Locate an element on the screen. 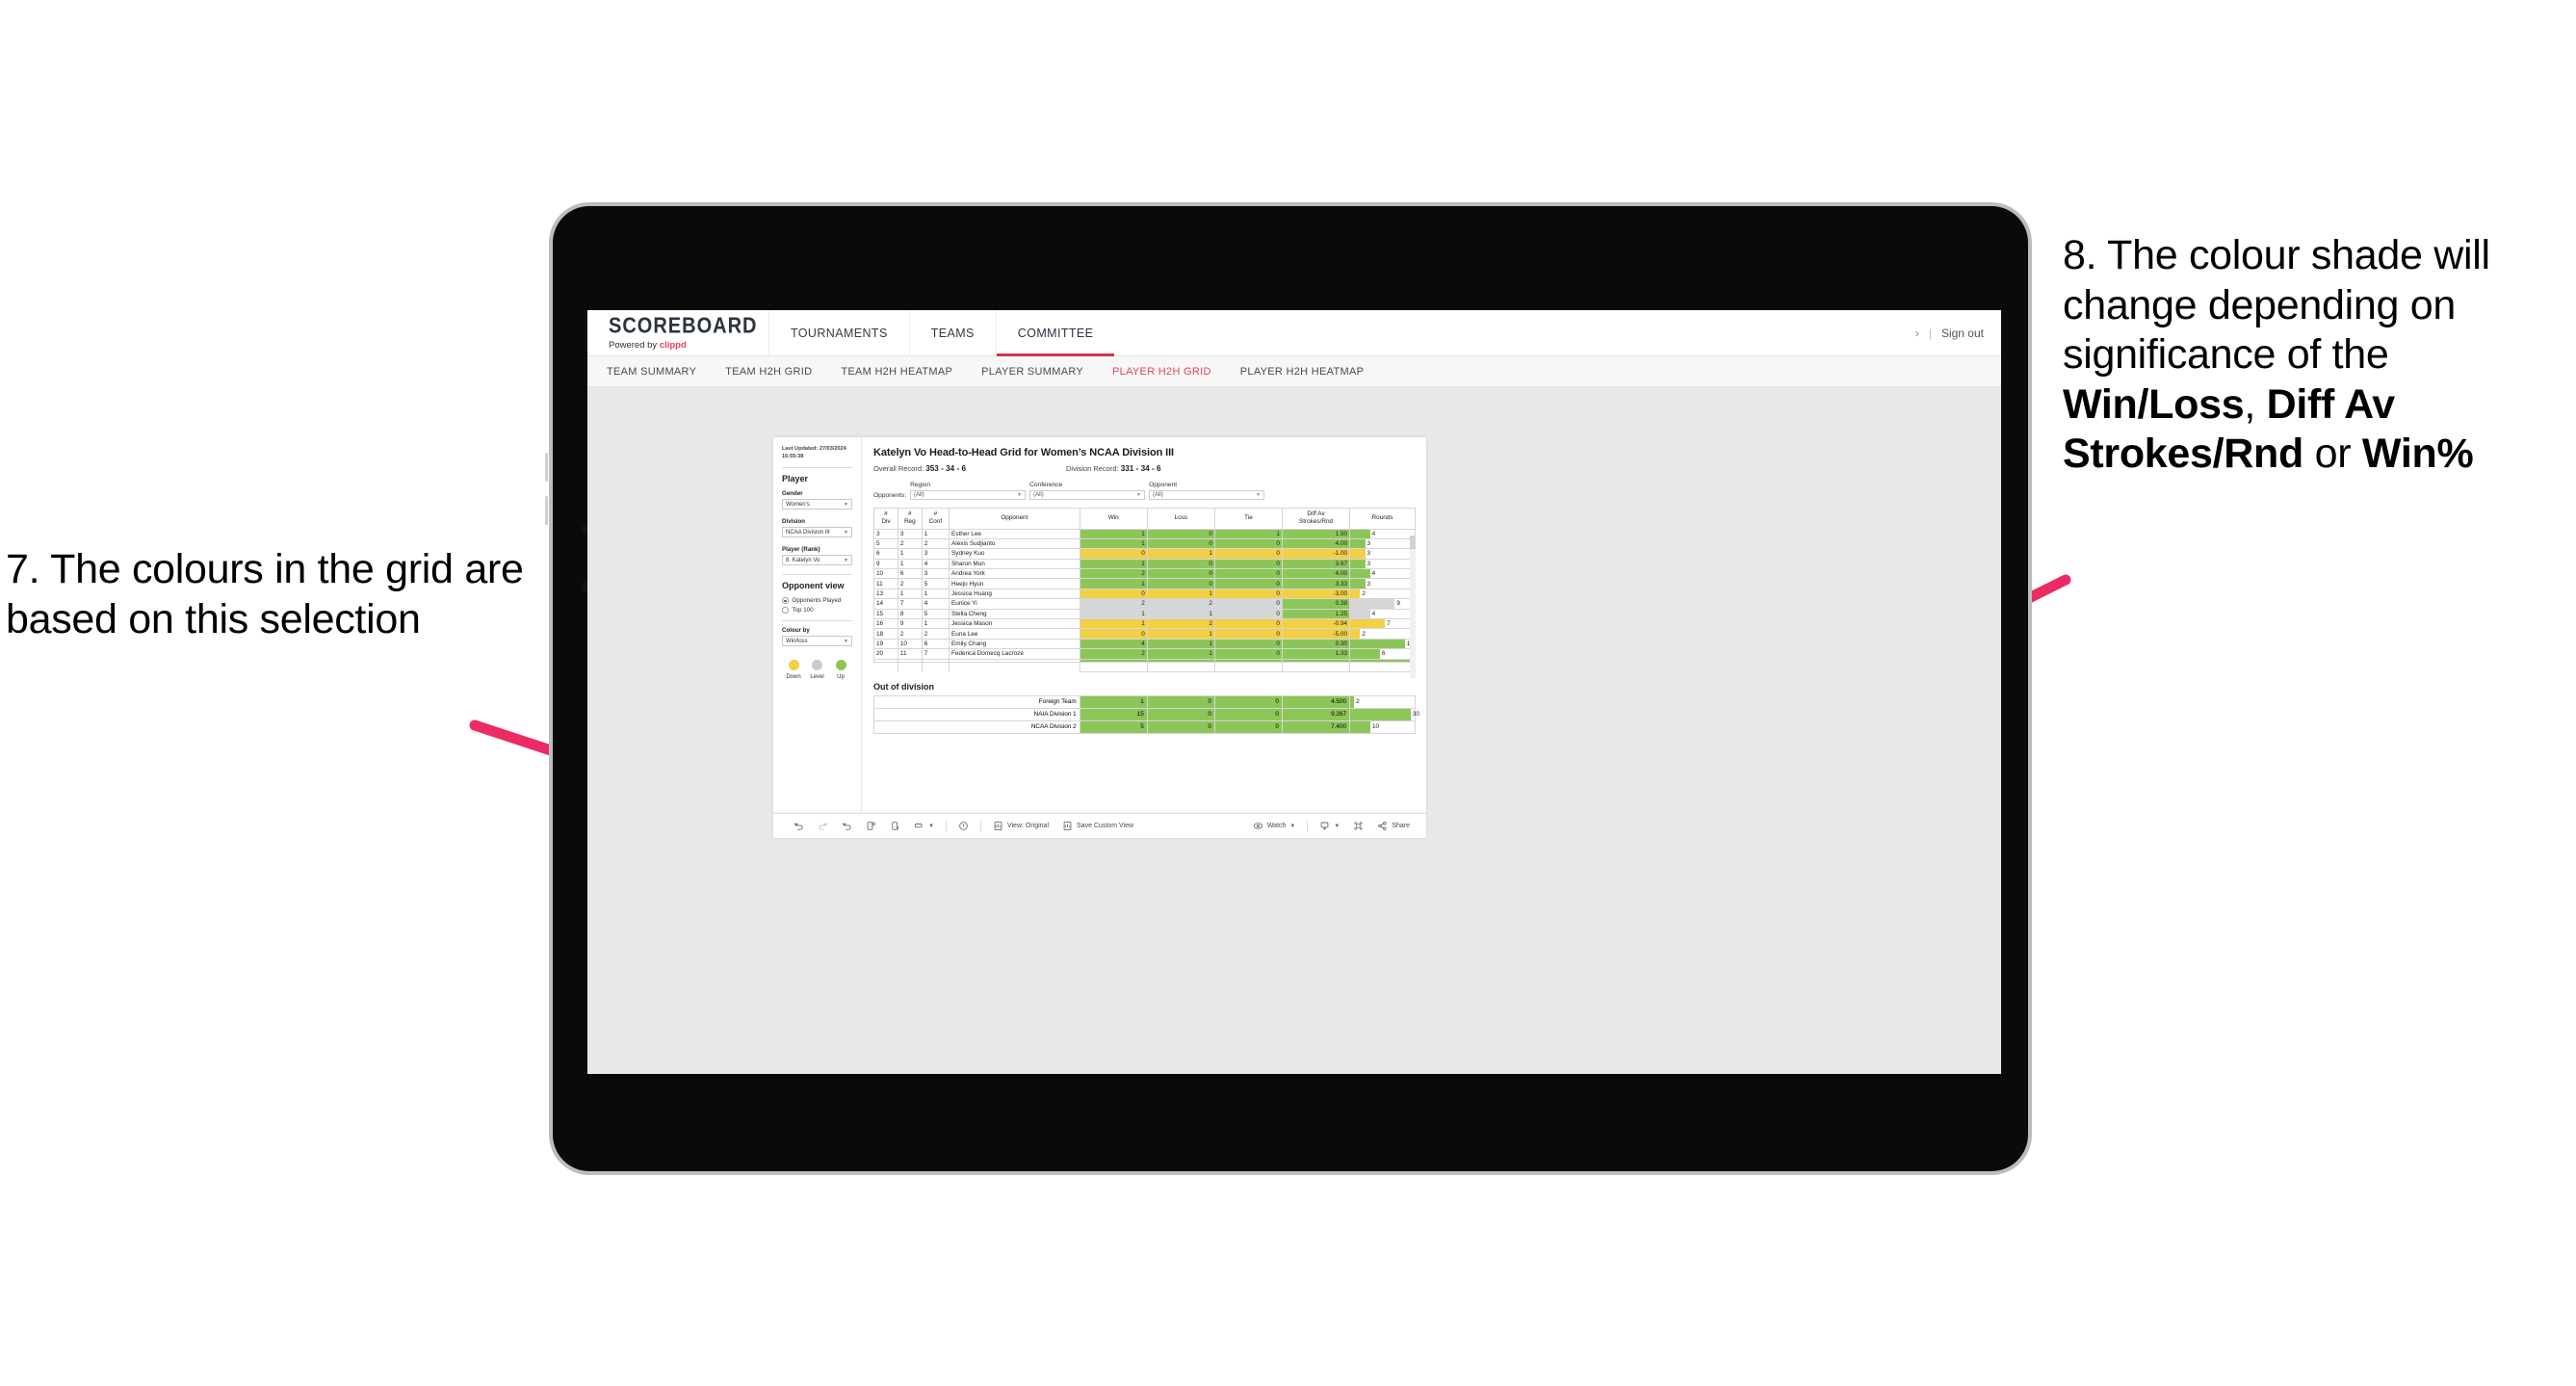 Image resolution: width=2576 pixels, height=1386 pixels. column-header-opponent: Opponent is located at coordinates (1014, 518).